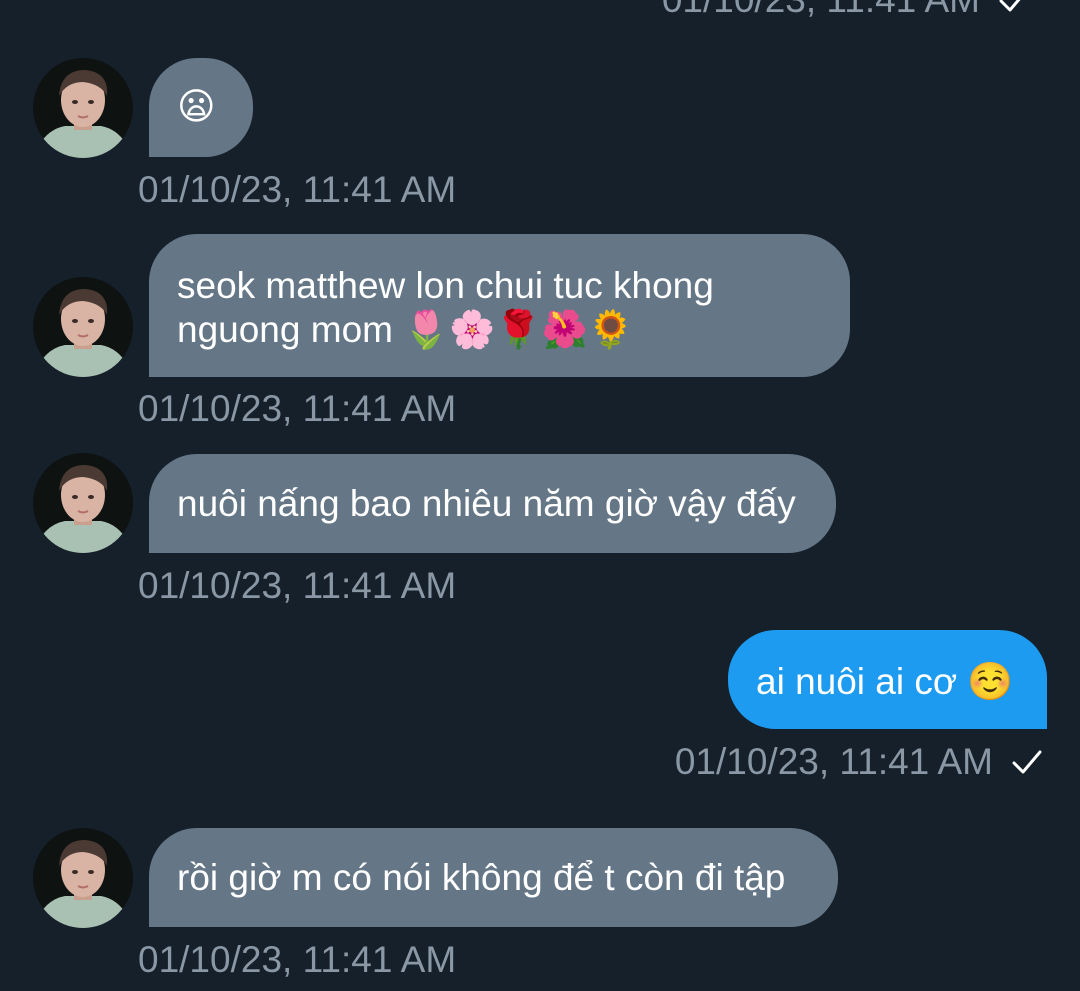 The image size is (1080, 991). I want to click on incoming-message-bubble: 😦, so click(201, 107).